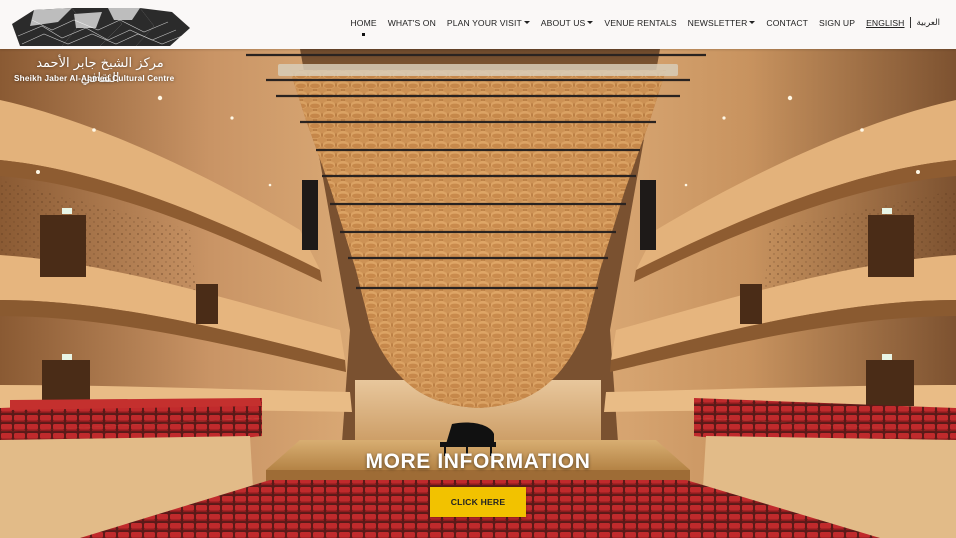 Image resolution: width=956 pixels, height=538 pixels. Describe the element at coordinates (910, 22) in the screenshot. I see `language-divider` at that location.